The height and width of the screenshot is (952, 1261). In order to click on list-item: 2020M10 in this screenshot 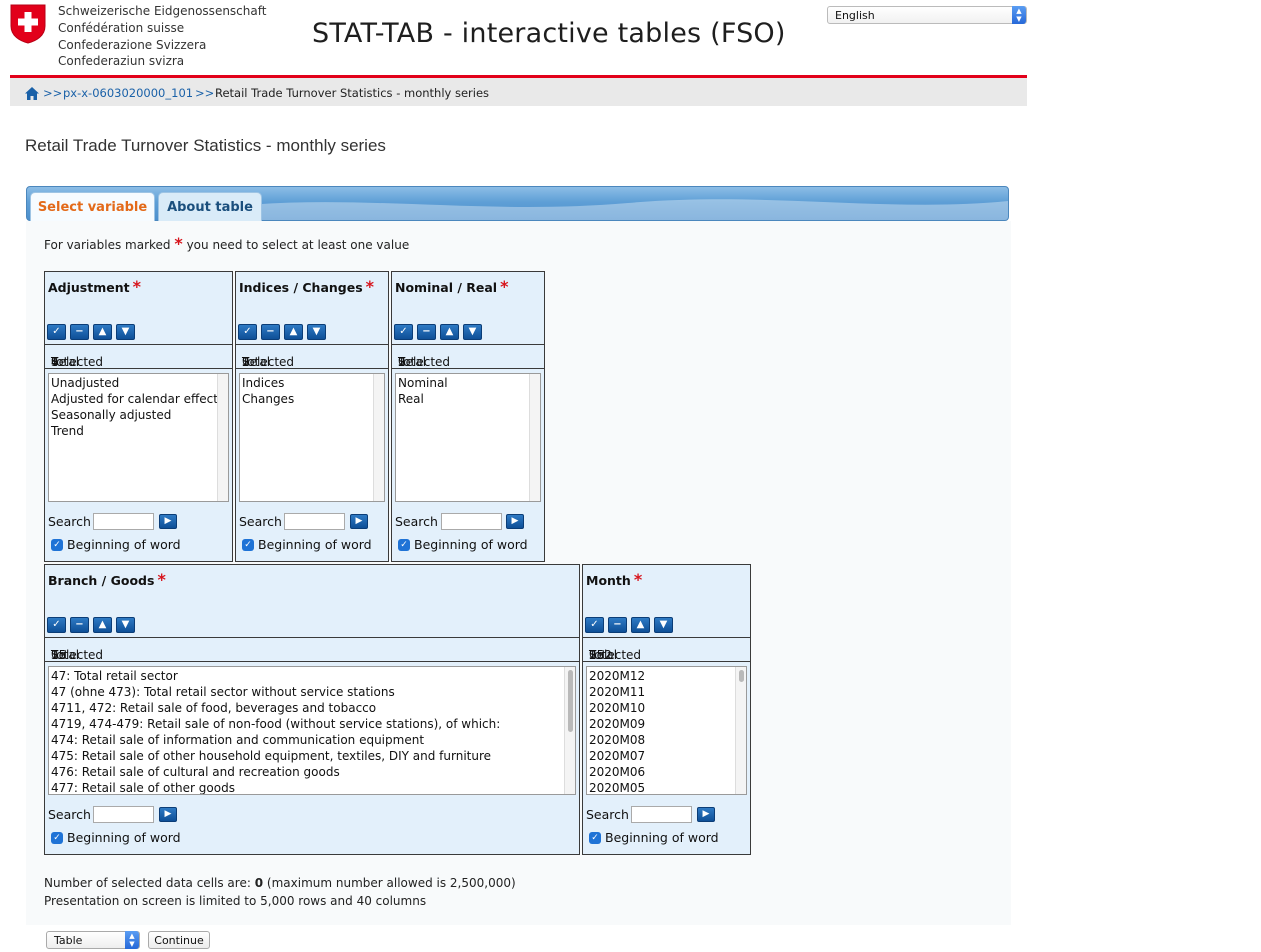, I will do `click(667, 708)`.